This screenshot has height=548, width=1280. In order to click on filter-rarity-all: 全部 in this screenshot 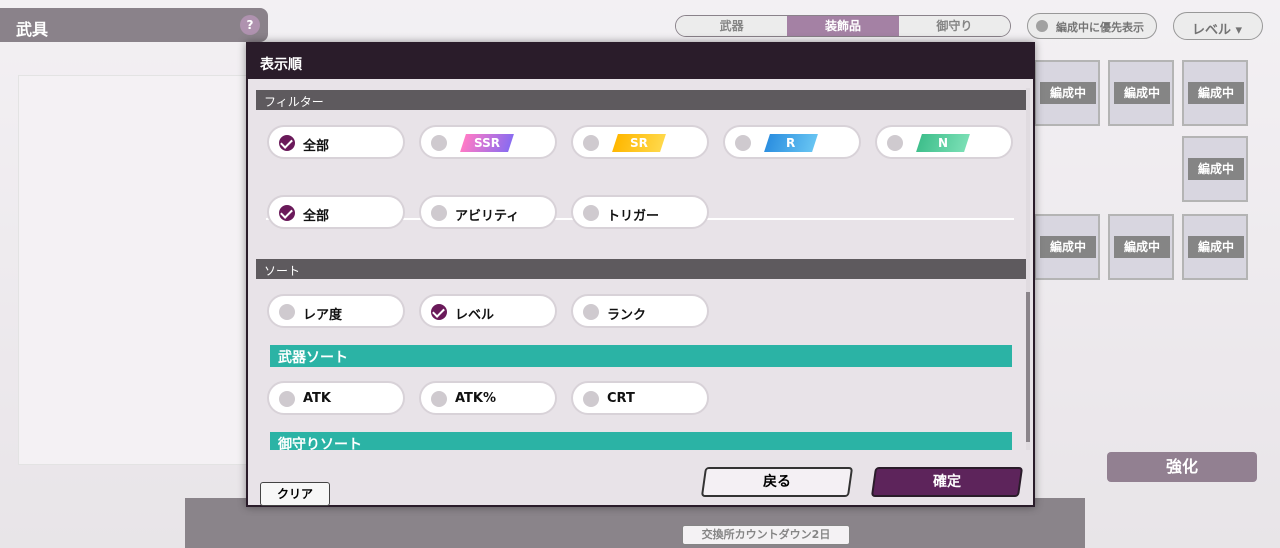, I will do `click(336, 142)`.